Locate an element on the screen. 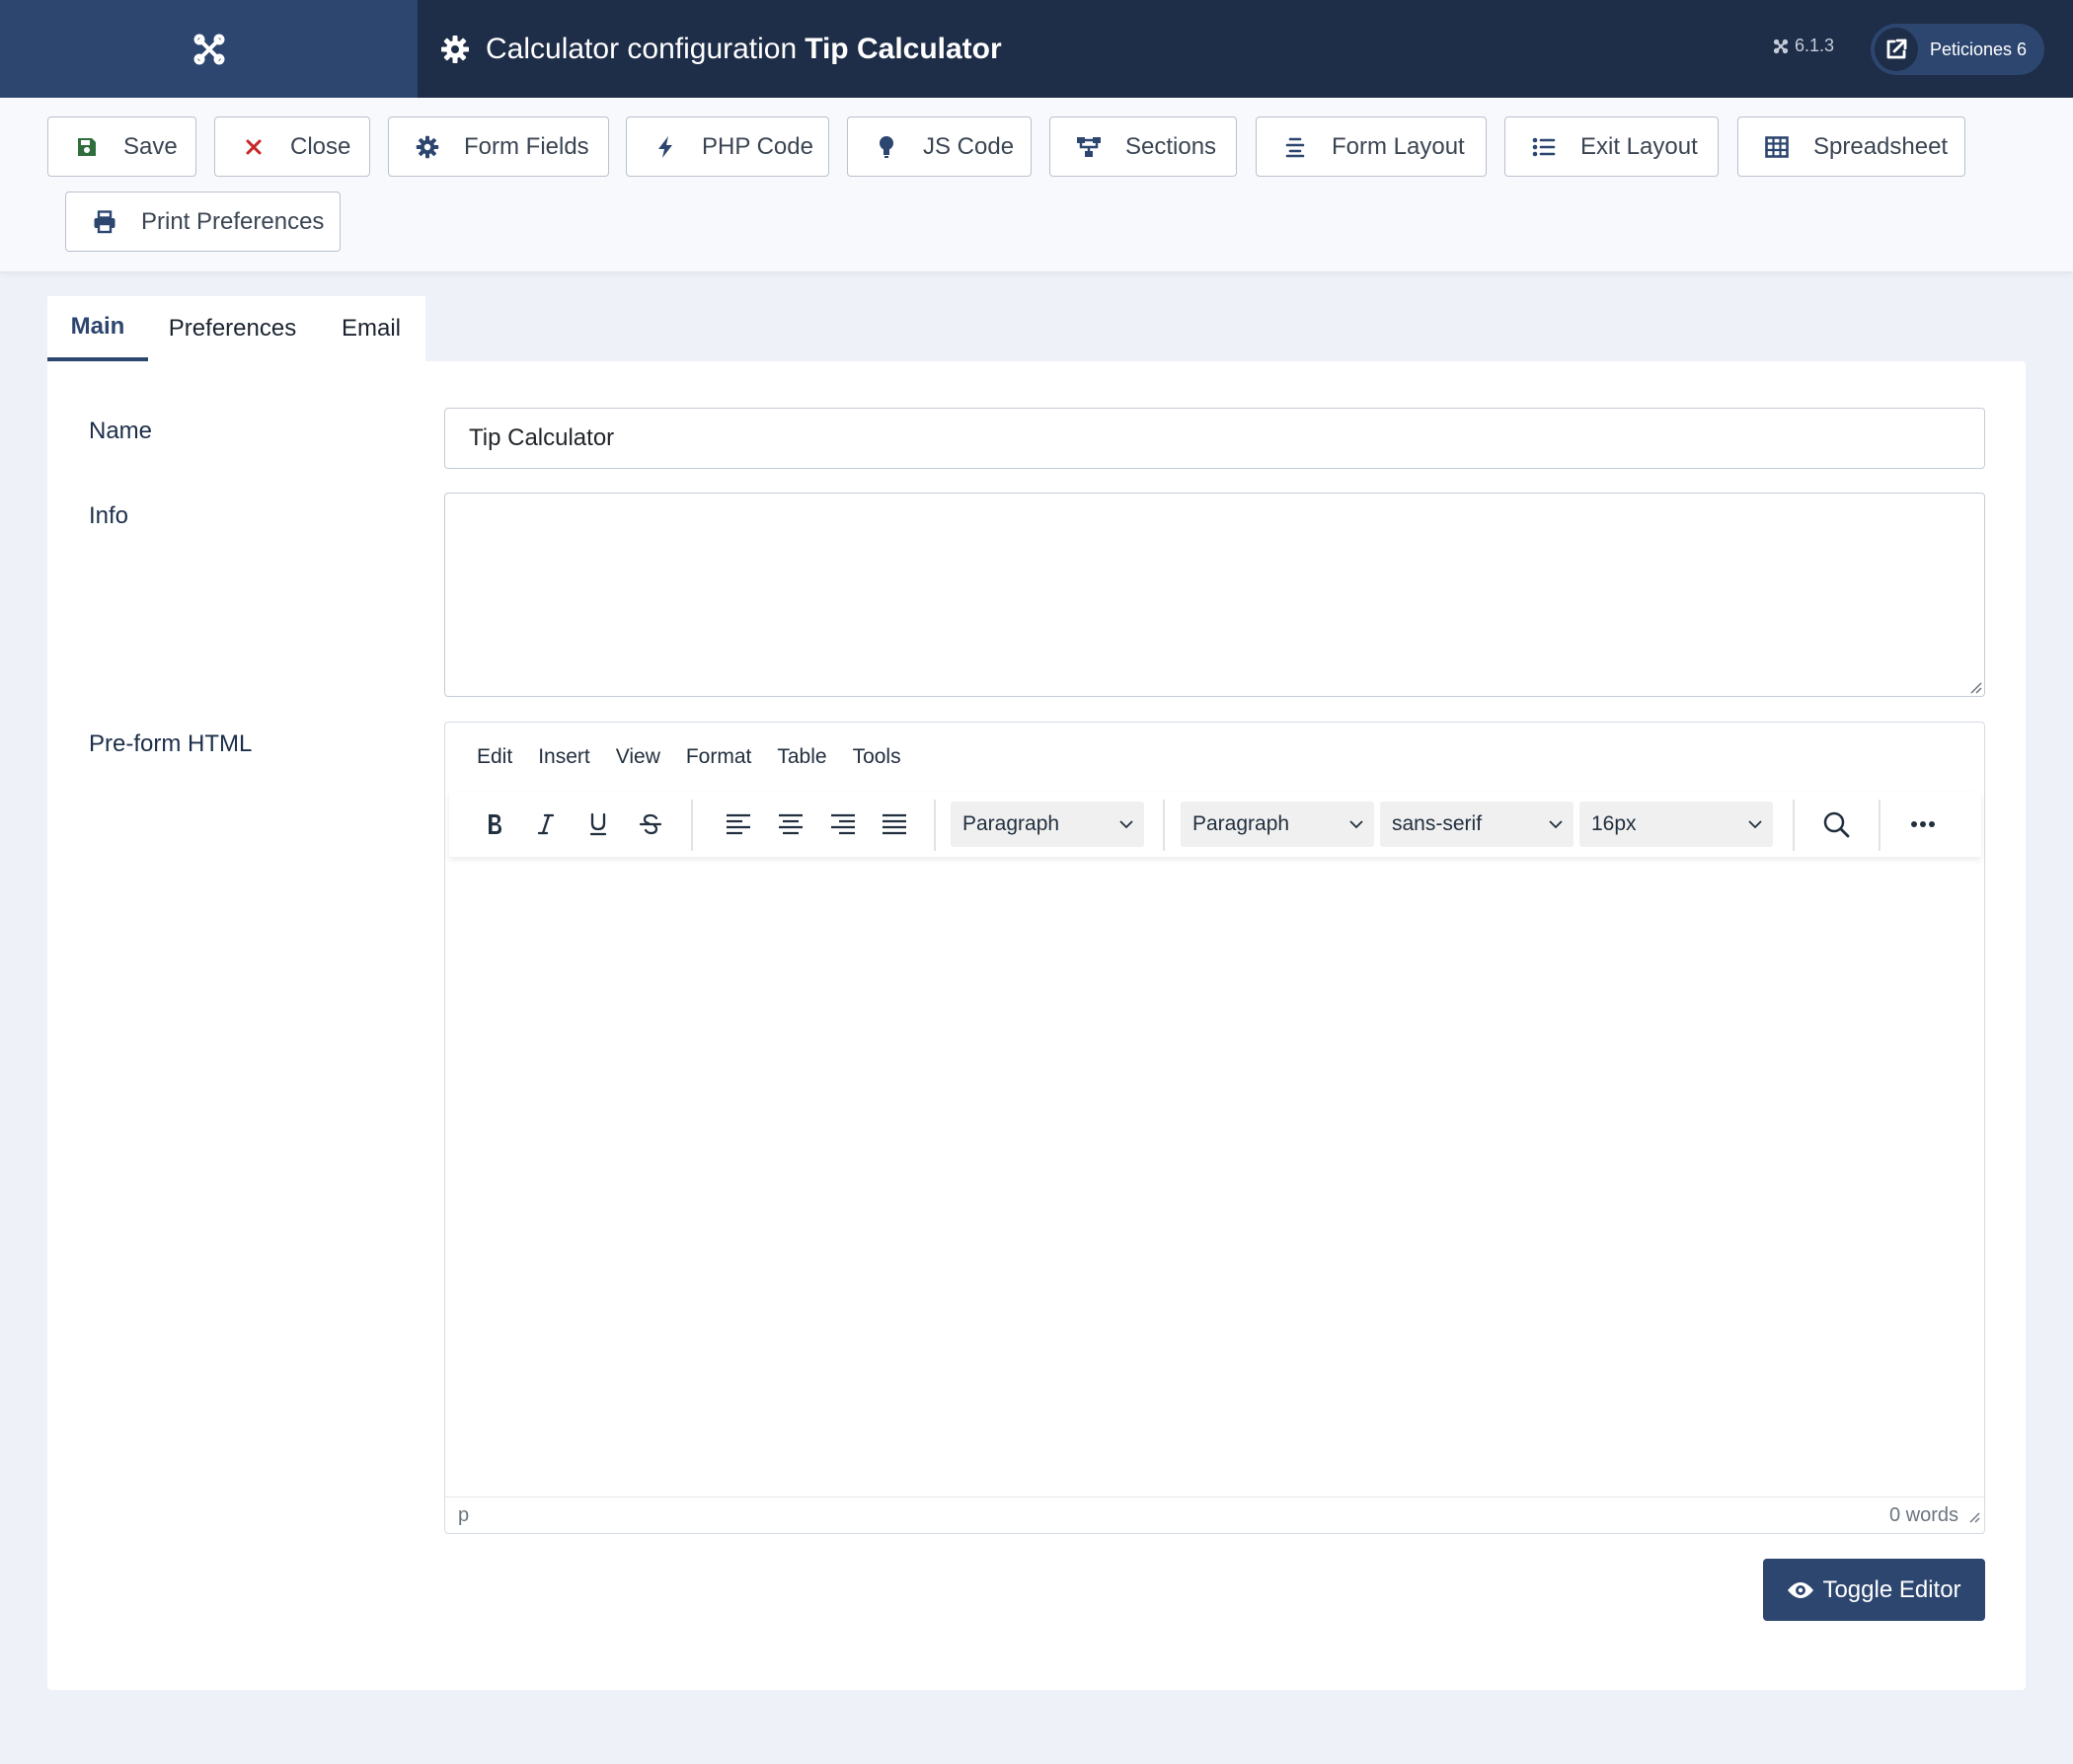 This screenshot has width=2073, height=1764. tab-main: Main is located at coordinates (97, 328).